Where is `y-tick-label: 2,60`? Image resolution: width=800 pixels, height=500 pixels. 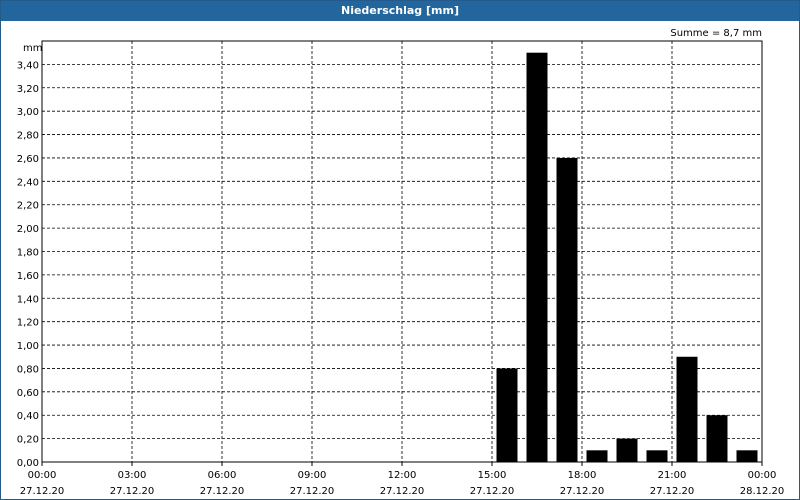
y-tick-label: 2,60 is located at coordinates (28, 159).